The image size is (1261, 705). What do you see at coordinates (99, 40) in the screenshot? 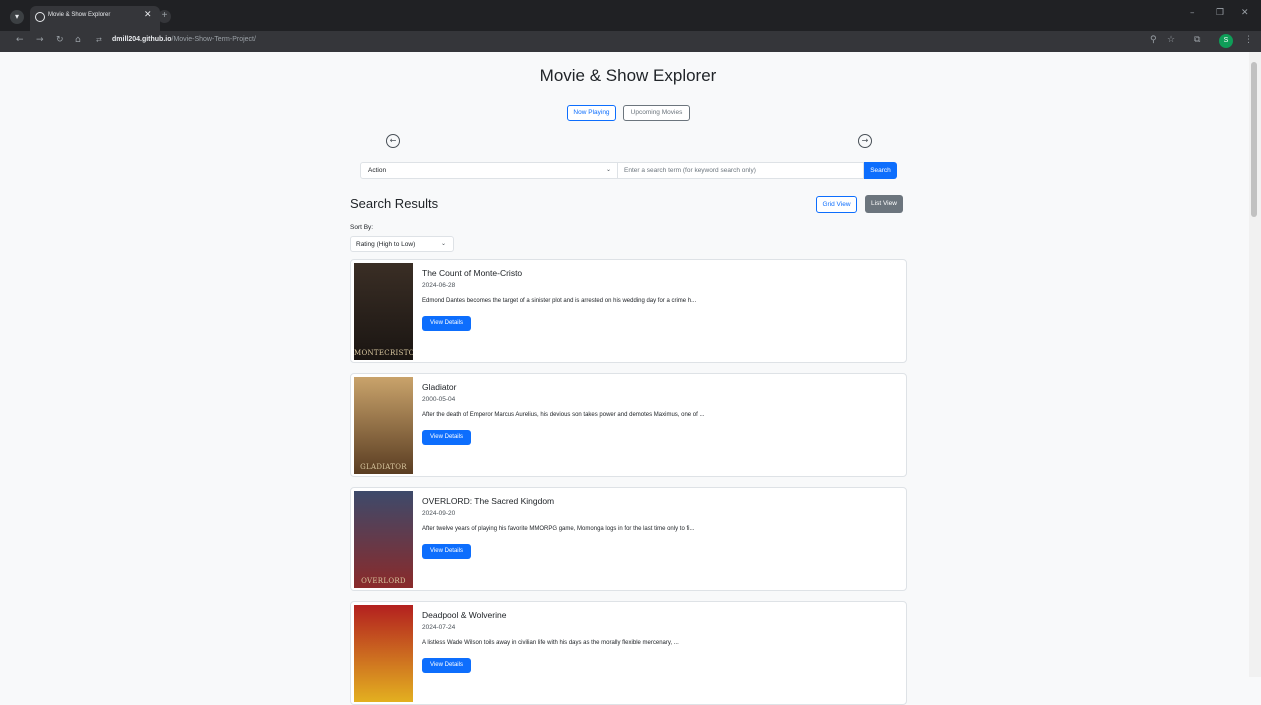
I see `site-info-icon: ⇄` at bounding box center [99, 40].